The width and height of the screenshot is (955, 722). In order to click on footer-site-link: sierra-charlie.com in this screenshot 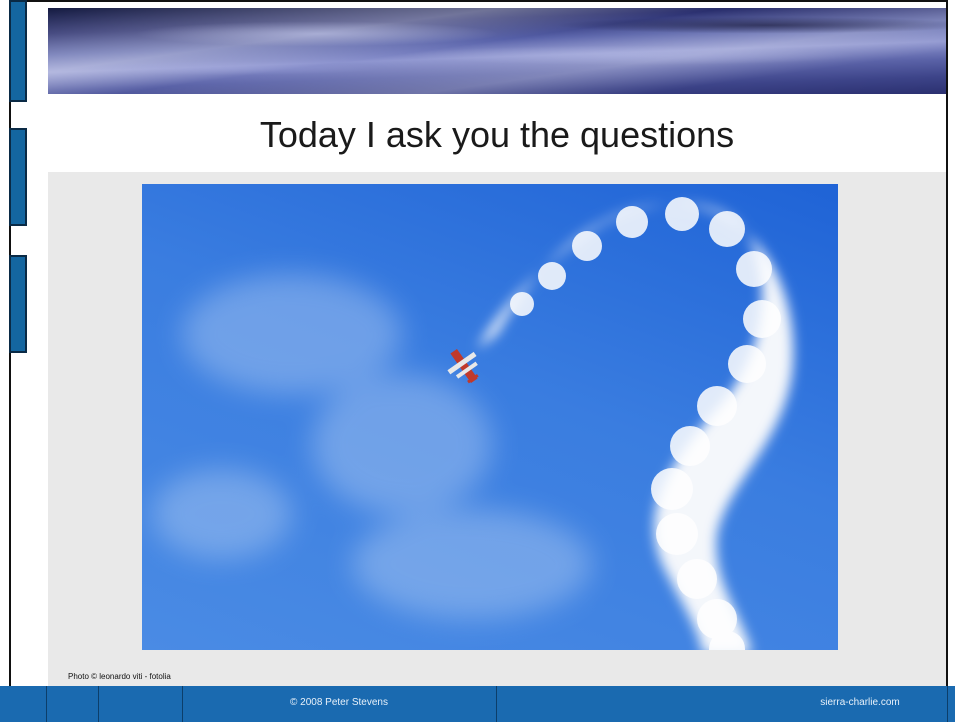, I will do `click(860, 702)`.